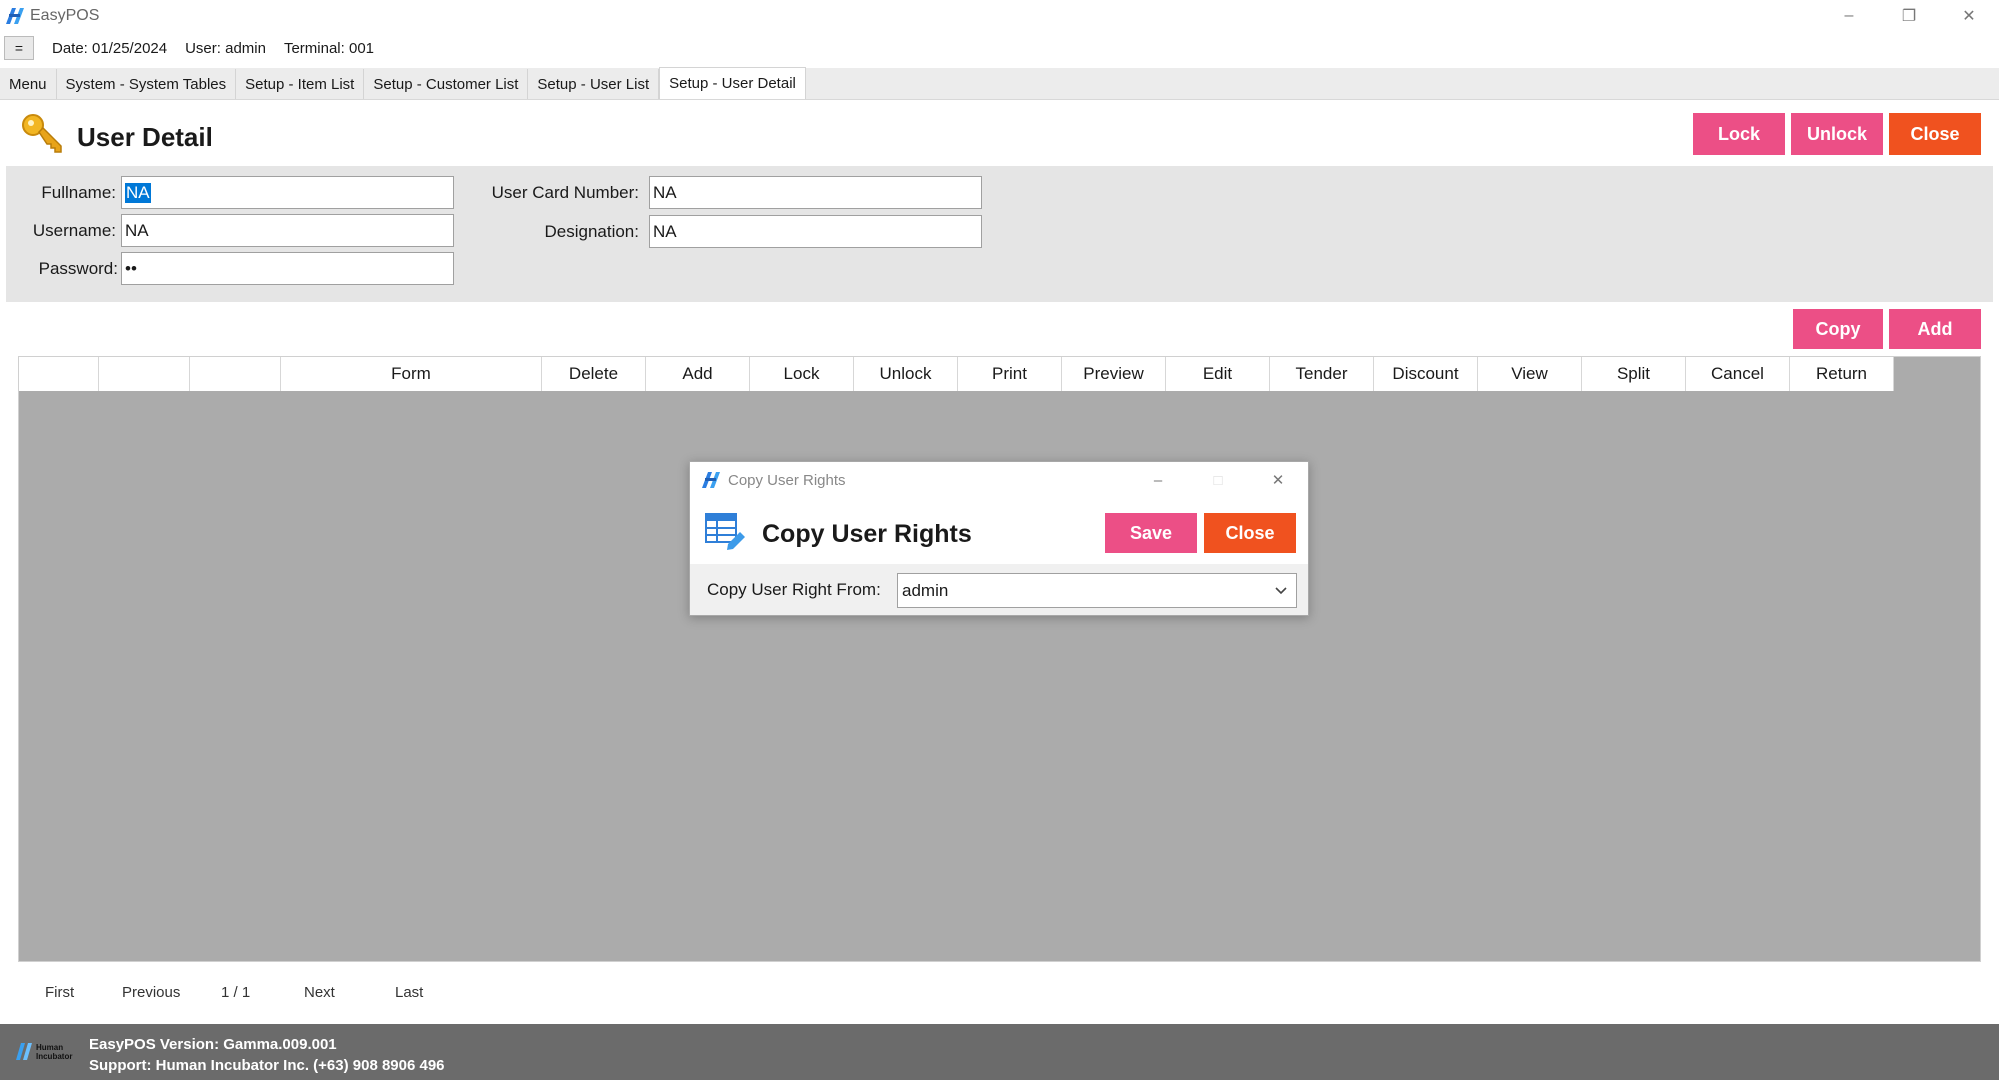 Image resolution: width=1999 pixels, height=1080 pixels. I want to click on grid-col-lock: Lock, so click(802, 374).